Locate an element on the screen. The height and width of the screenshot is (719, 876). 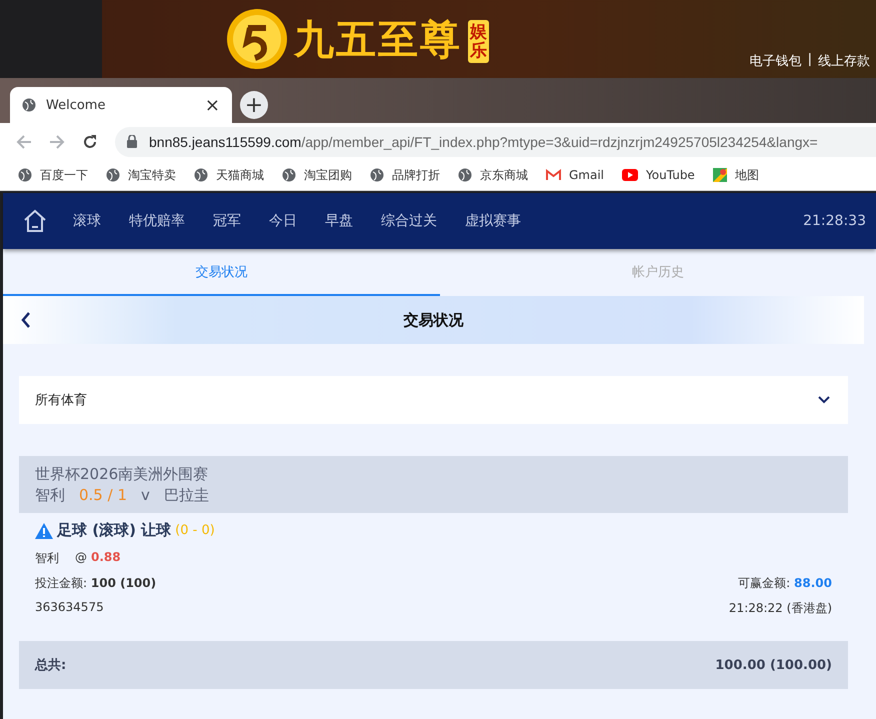
bookmark-item: 京东商城 is located at coordinates (493, 175).